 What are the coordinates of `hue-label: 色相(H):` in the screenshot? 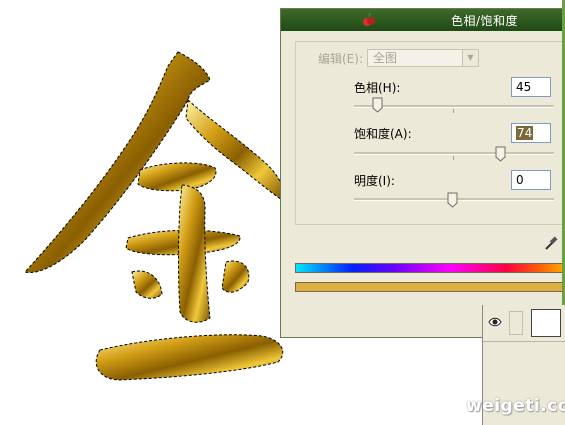 It's located at (377, 88).